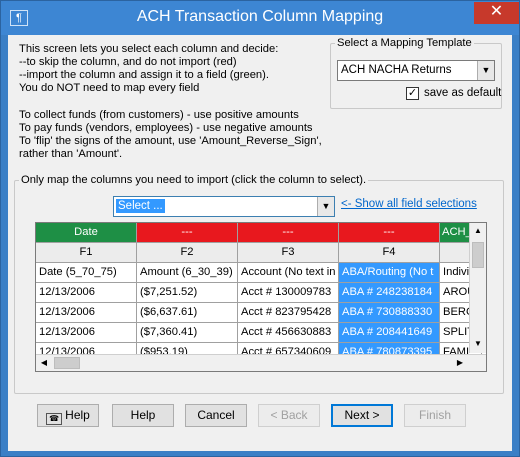 Image resolution: width=520 pixels, height=457 pixels. What do you see at coordinates (288, 313) in the screenshot?
I see `grid-cell: Acct # 823795428` at bounding box center [288, 313].